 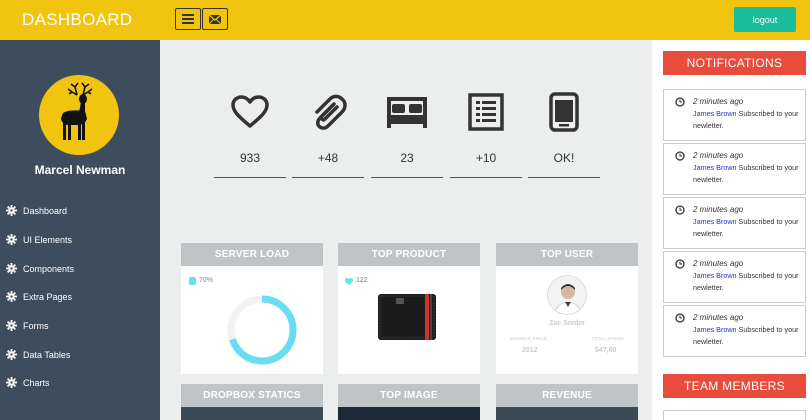 I want to click on top-user-name: Zac Snider, so click(x=567, y=323).